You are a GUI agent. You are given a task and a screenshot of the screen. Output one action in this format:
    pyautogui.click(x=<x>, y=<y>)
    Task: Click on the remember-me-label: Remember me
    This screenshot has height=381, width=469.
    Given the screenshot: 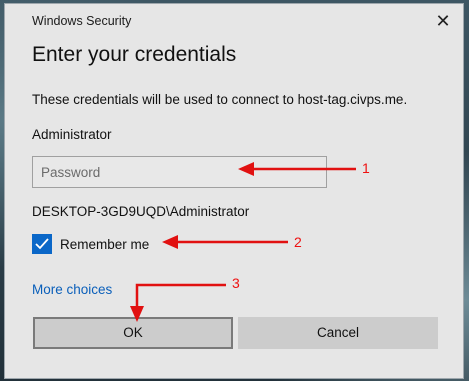 What is the action you would take?
    pyautogui.click(x=105, y=244)
    